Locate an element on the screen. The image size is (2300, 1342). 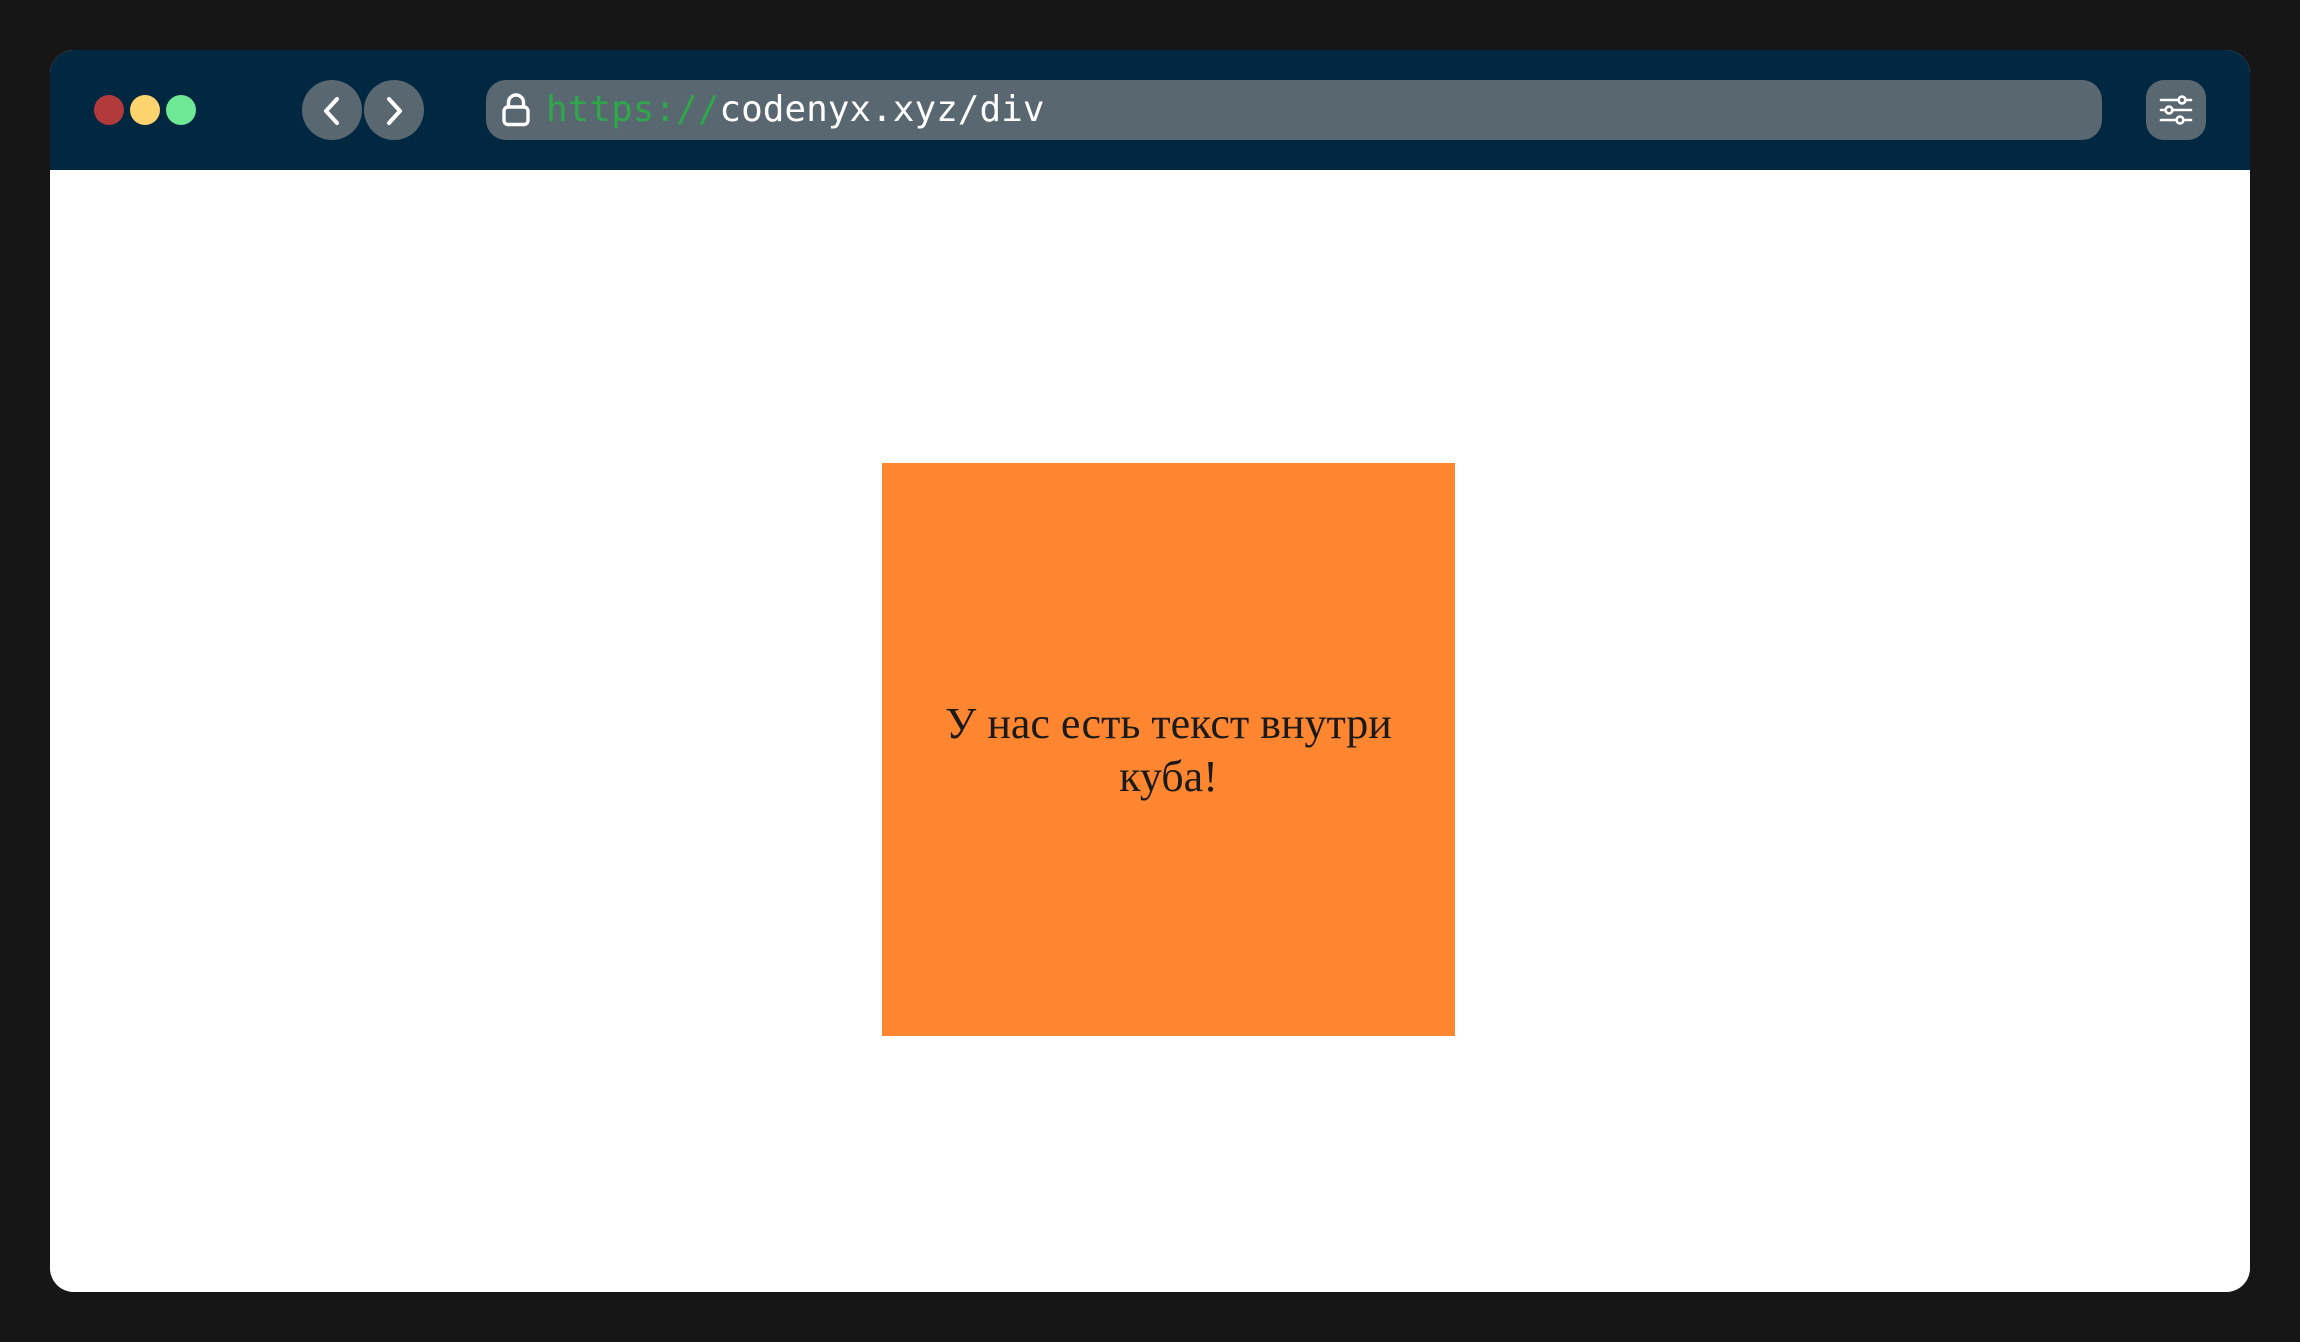
url-host-path: codenyx.xyz/div is located at coordinates (882, 109).